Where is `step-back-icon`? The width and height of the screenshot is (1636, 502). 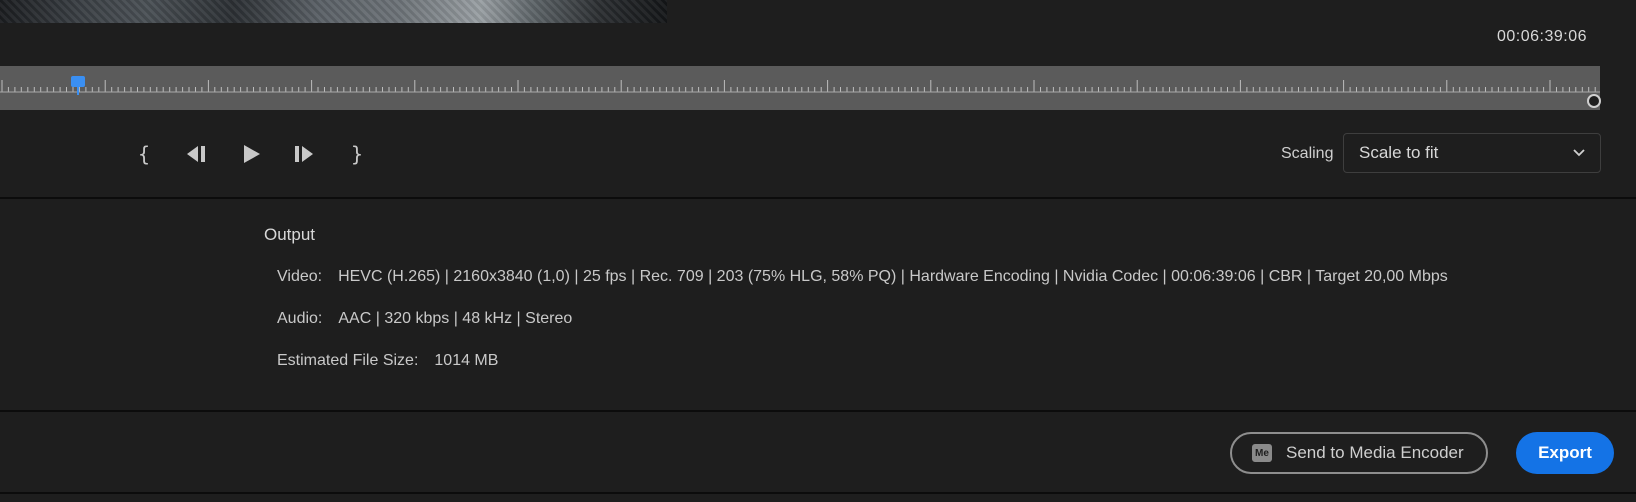 step-back-icon is located at coordinates (196, 154).